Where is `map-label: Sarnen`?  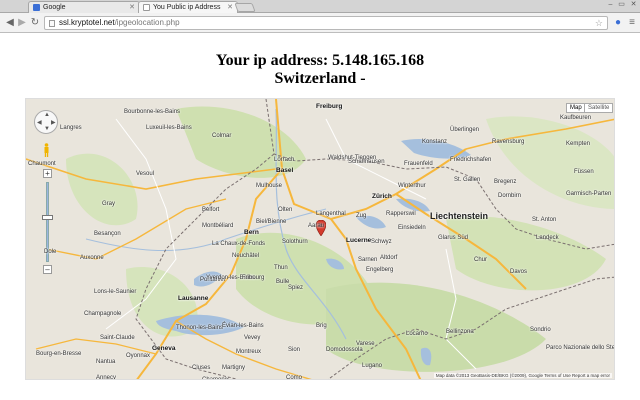
map-label: Sarnen is located at coordinates (368, 260).